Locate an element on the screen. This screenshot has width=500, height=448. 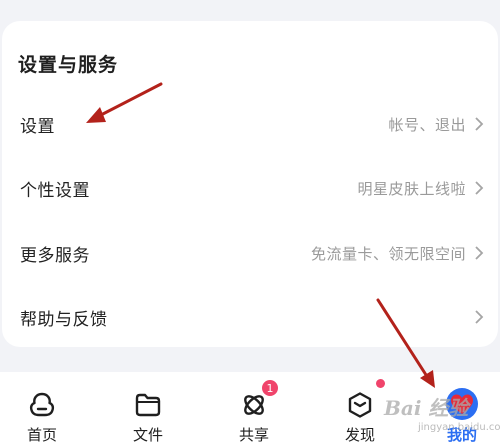
row-value: 帐号、退出 is located at coordinates (427, 124).